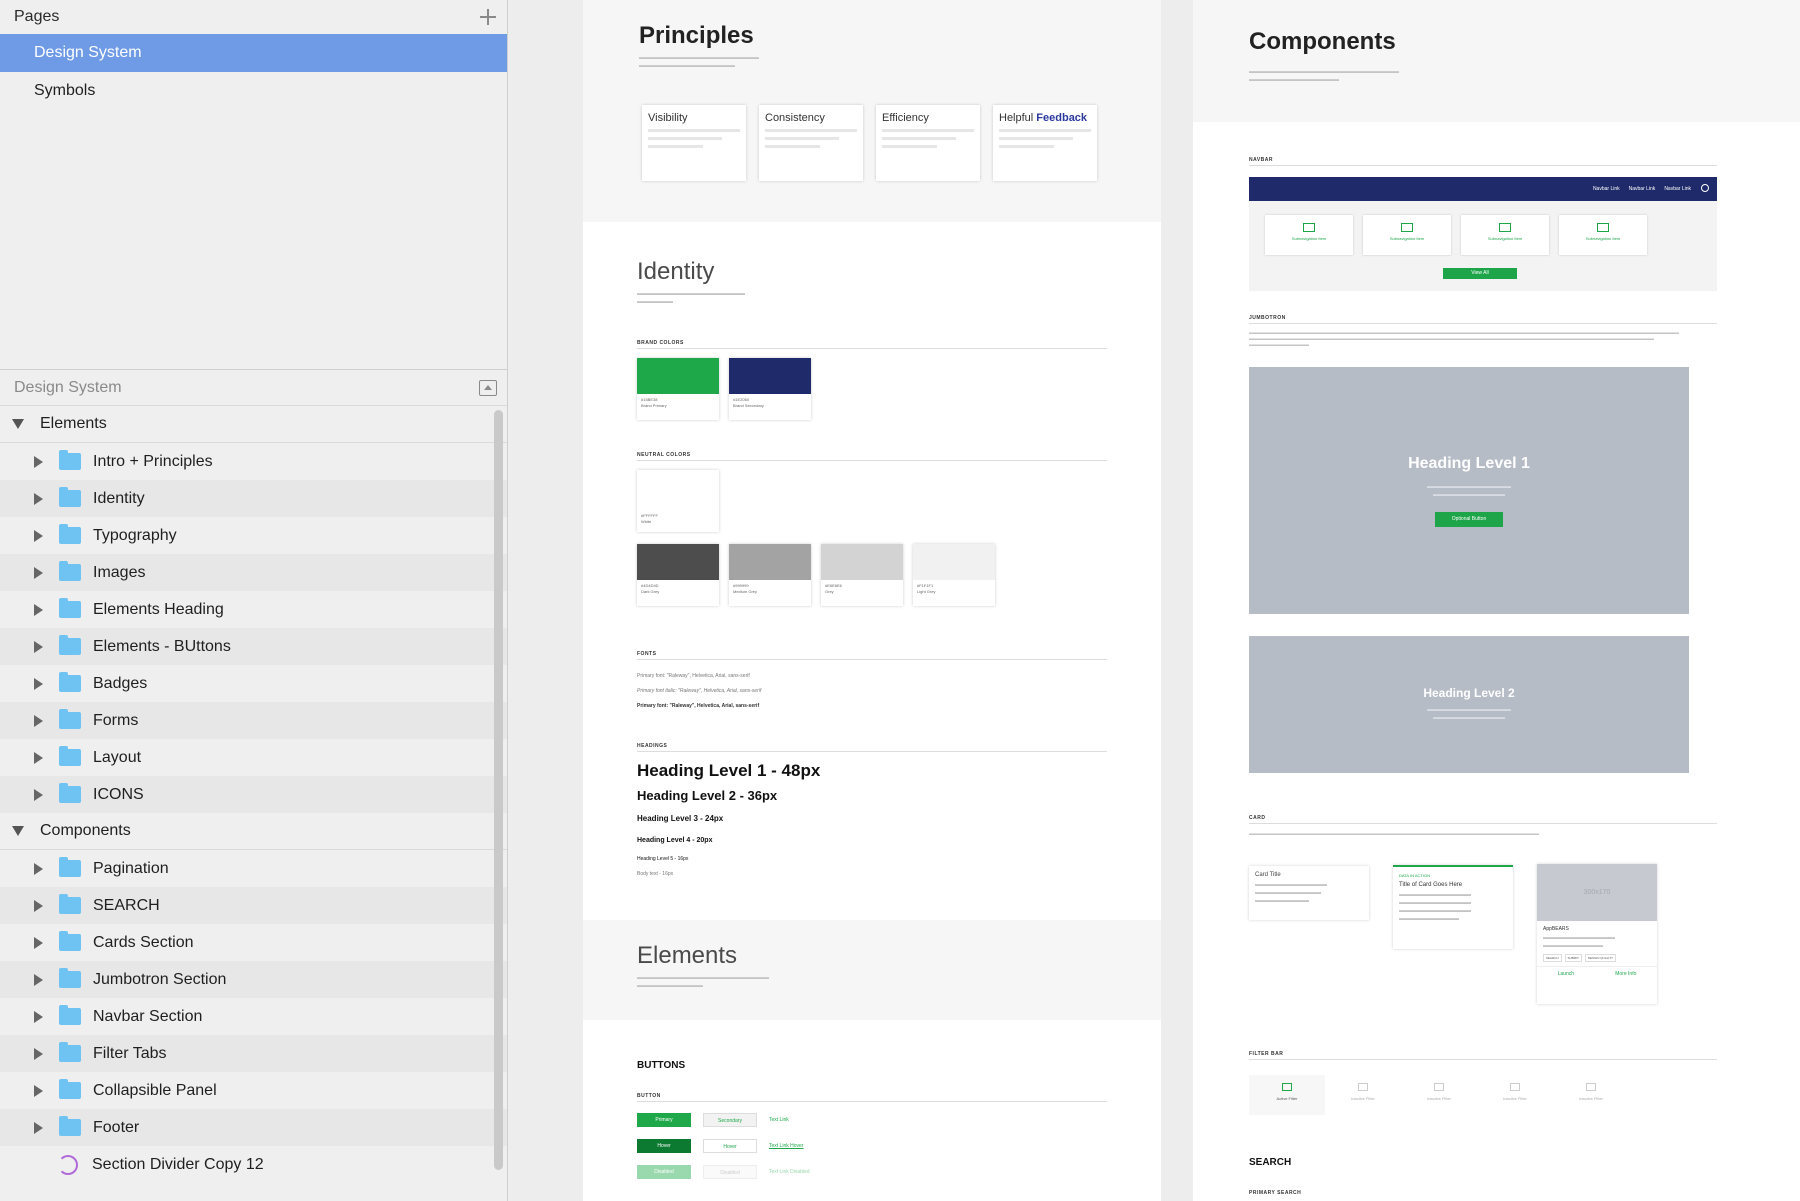  What do you see at coordinates (498, 790) in the screenshot?
I see `layers-scrollbar` at bounding box center [498, 790].